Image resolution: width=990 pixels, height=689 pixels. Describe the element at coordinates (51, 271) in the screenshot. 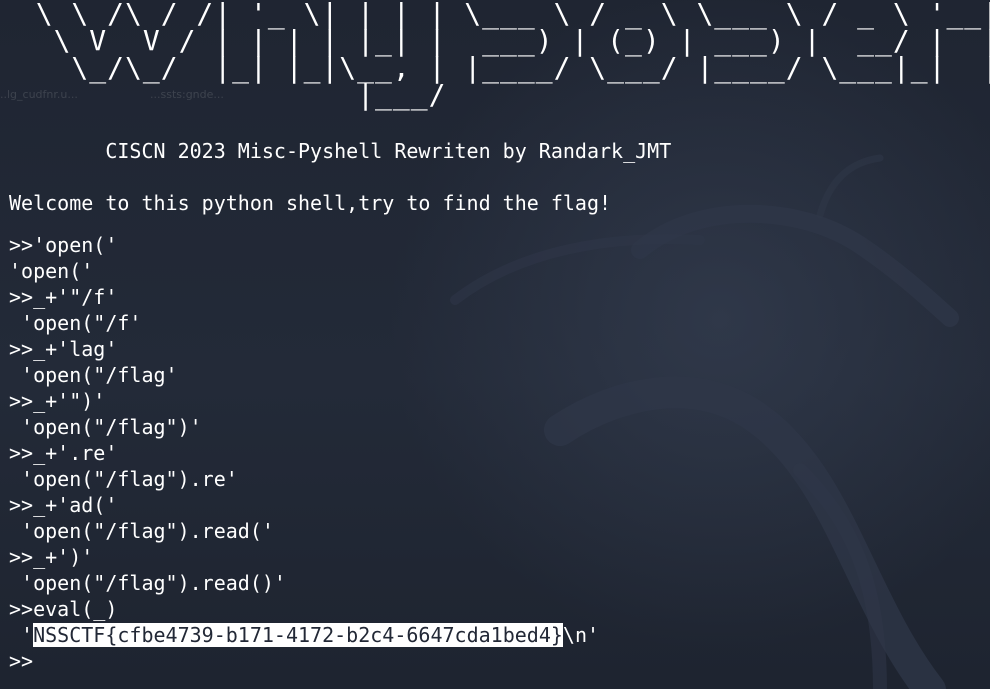

I see `session-line: 'open('` at that location.